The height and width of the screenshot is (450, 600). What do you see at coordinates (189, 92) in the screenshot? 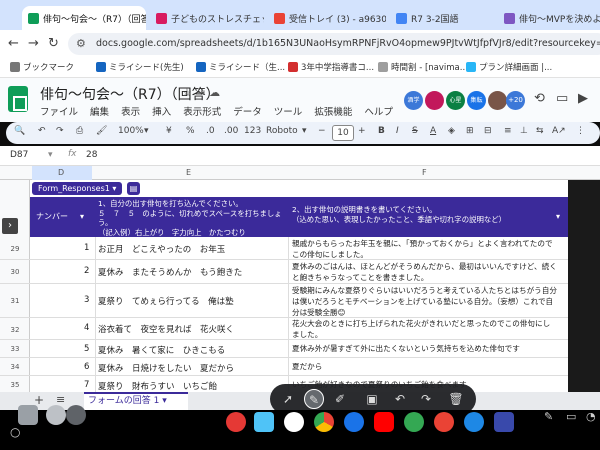
I see `star-icon: ☆` at bounding box center [189, 92].